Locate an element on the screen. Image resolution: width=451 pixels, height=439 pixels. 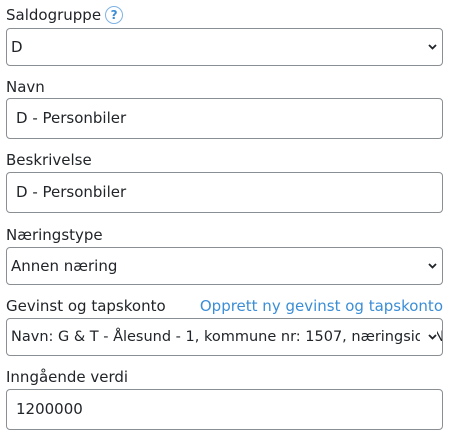
saldogruppe-label: Saldogruppe? is located at coordinates (65, 15).